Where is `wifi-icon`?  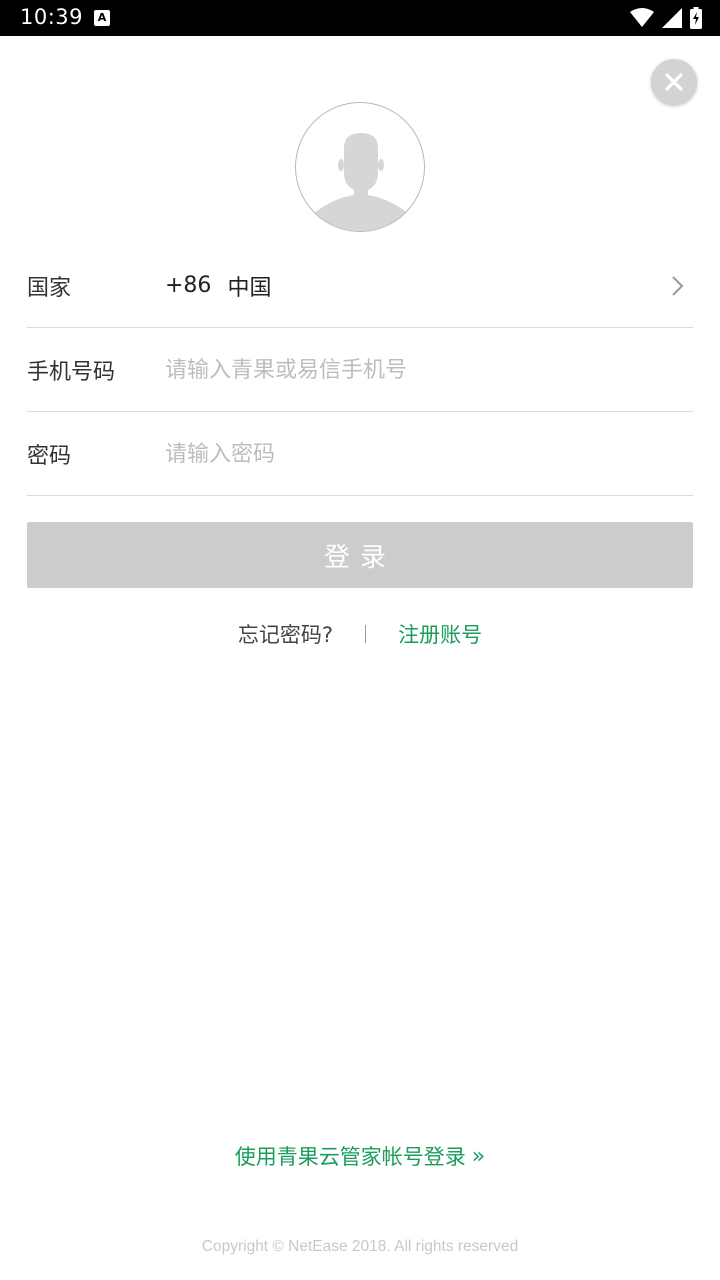
wifi-icon is located at coordinates (642, 17).